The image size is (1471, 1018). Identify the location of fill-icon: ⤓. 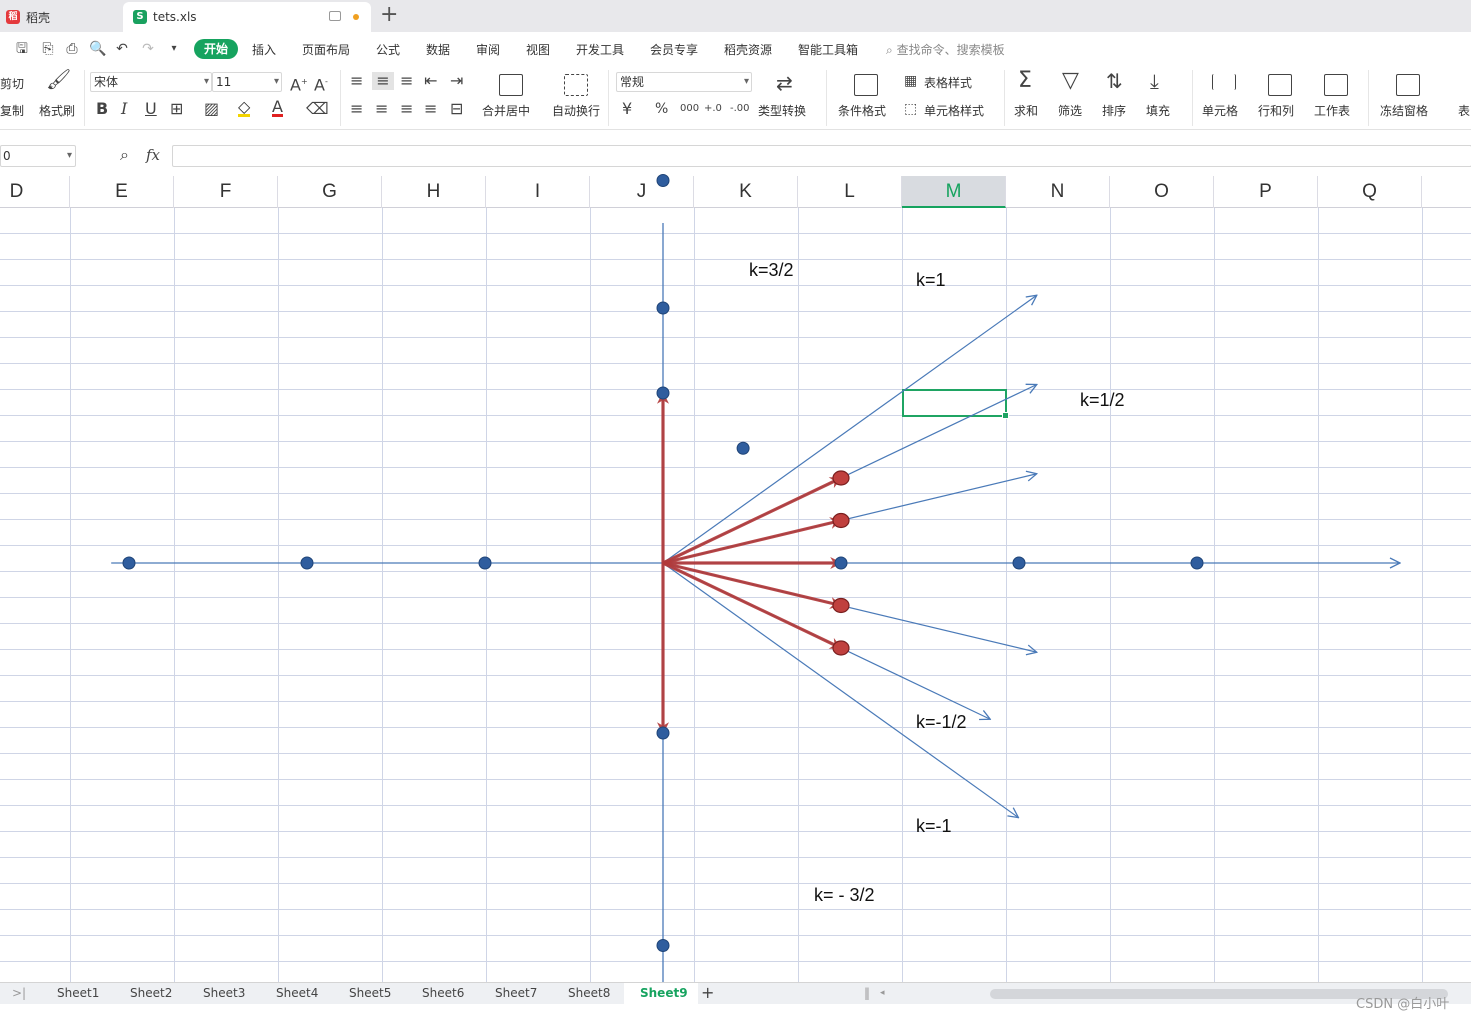
(1154, 81).